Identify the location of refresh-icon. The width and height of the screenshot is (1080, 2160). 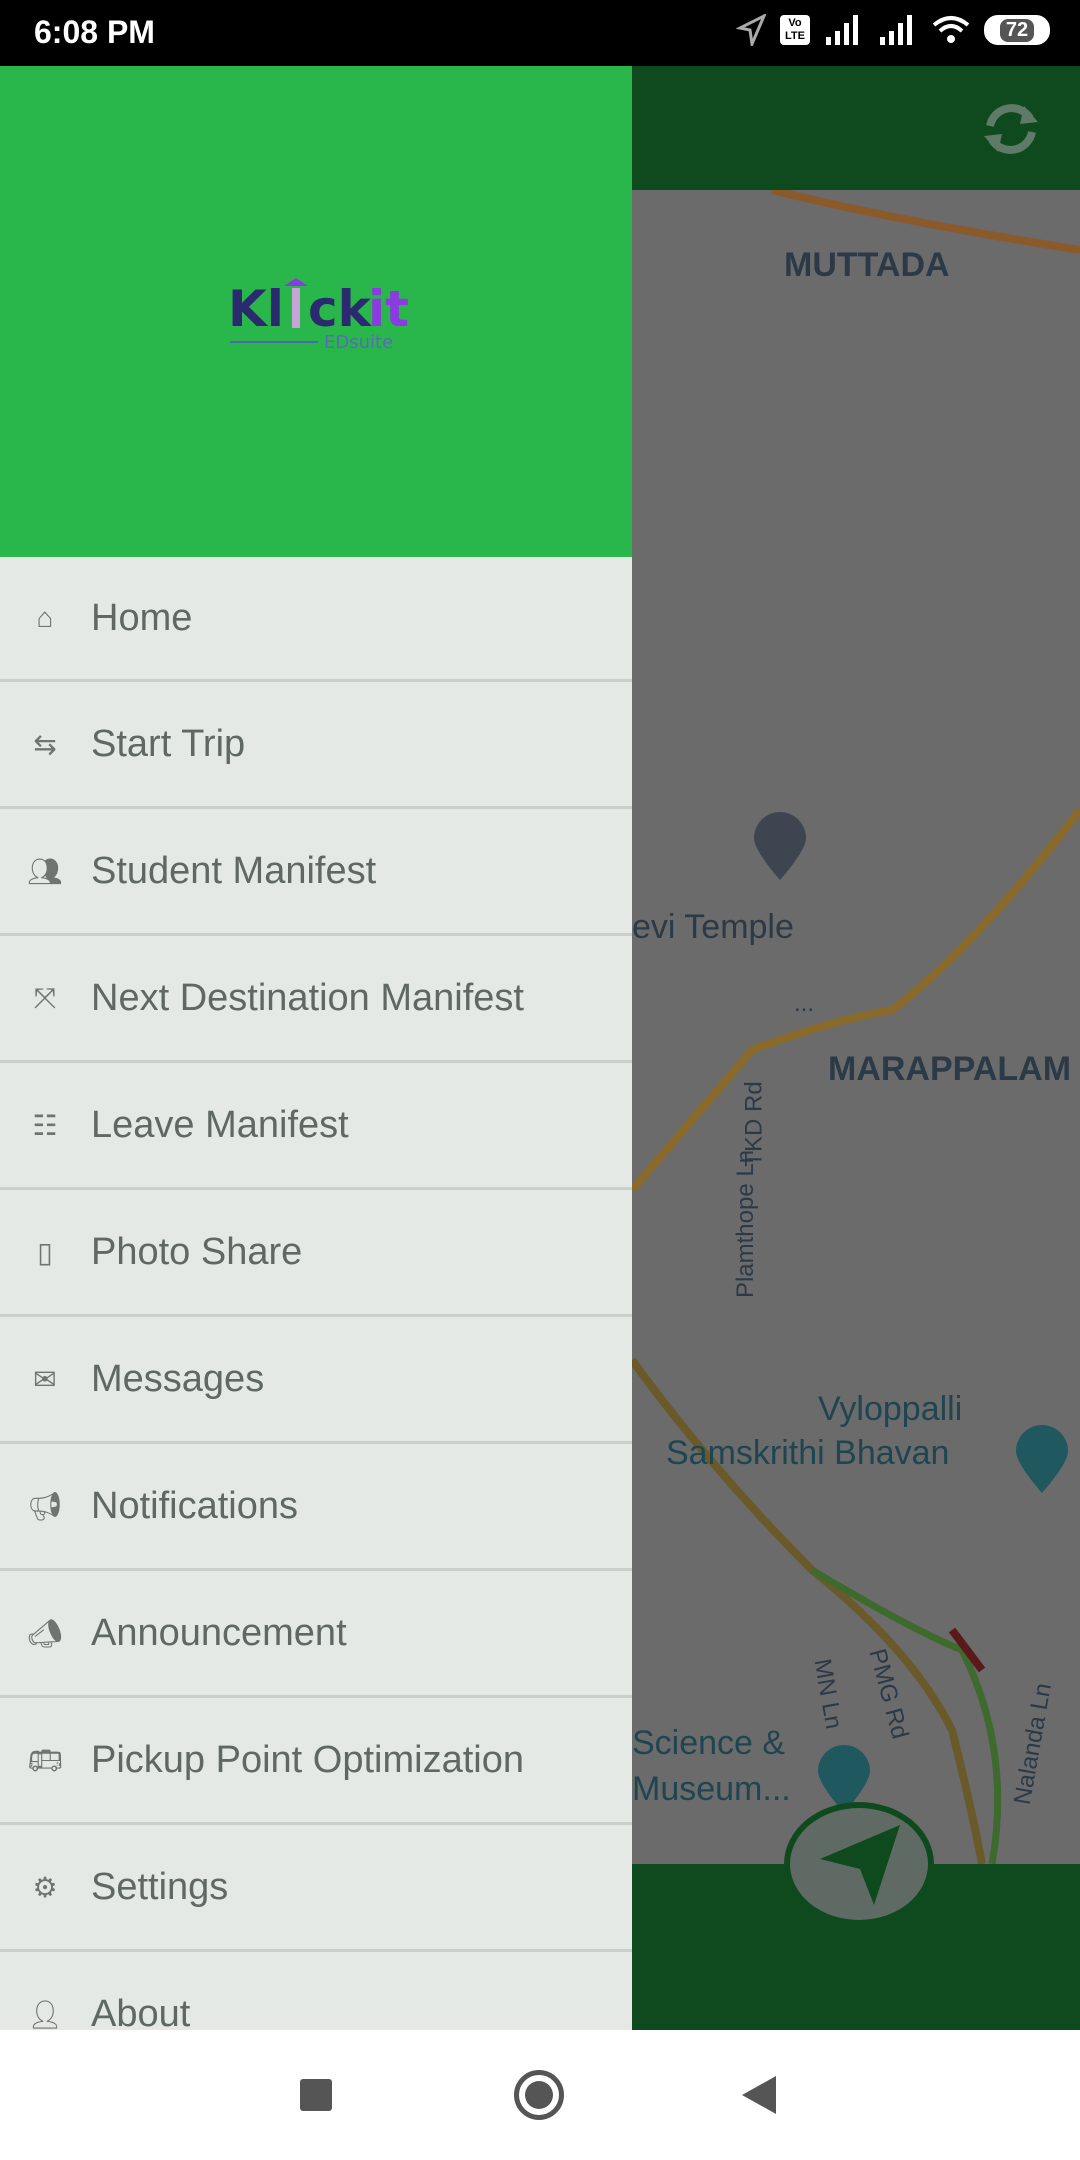
(1011, 129).